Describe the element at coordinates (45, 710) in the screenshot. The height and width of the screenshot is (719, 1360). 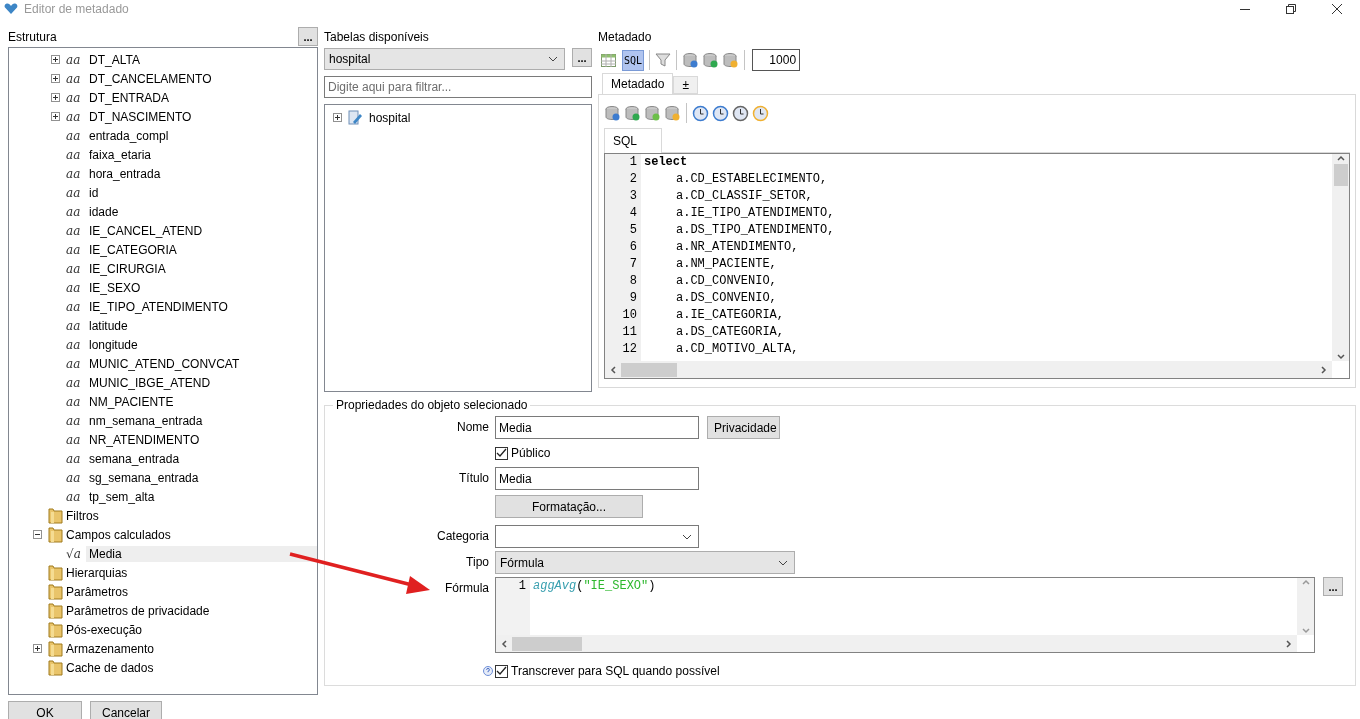
I see `dialog-button: OK` at that location.